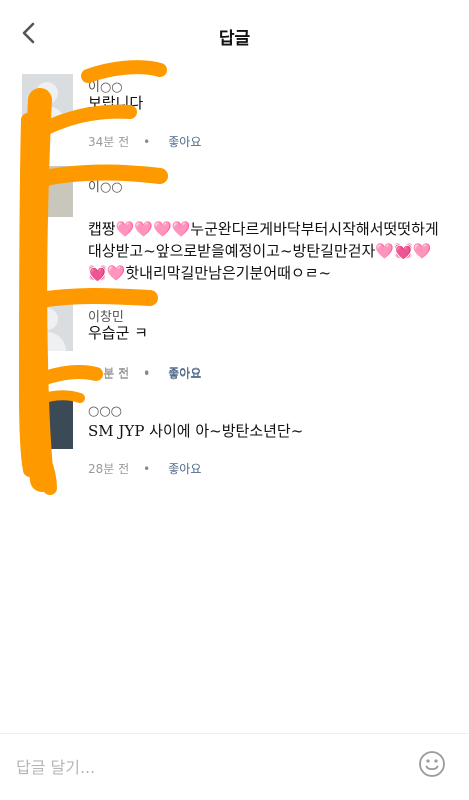 This screenshot has width=469, height=800. I want to click on top-bar: 답글, so click(234, 33).